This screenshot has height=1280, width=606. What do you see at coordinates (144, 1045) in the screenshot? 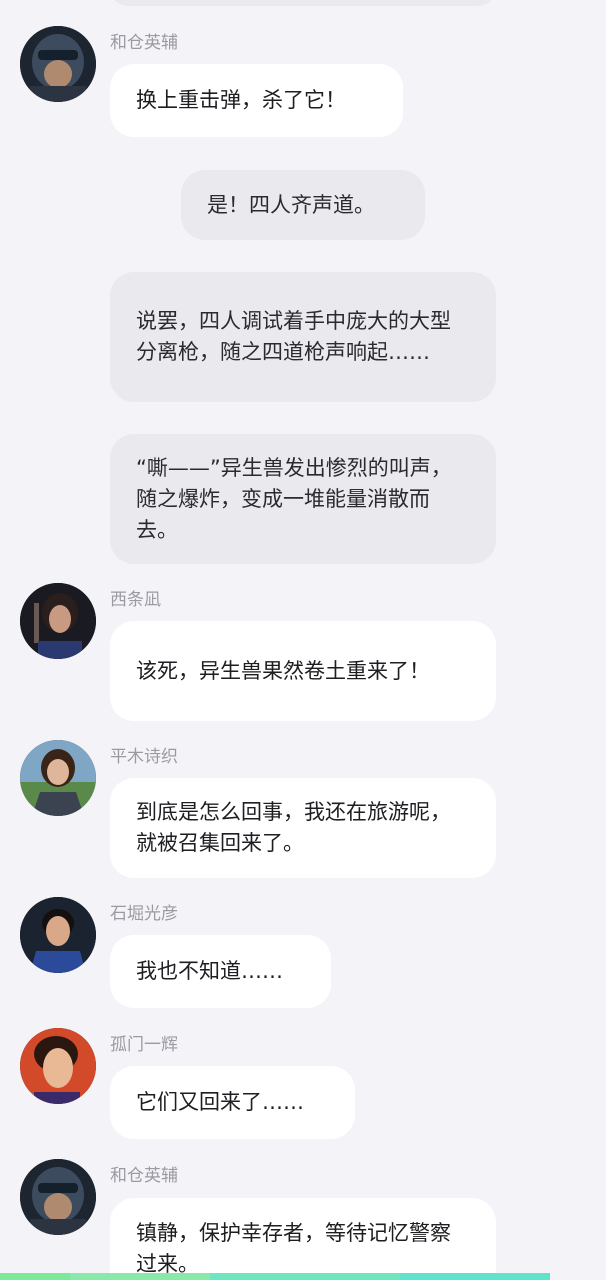
I see `speaker-name: 孤门一辉` at bounding box center [144, 1045].